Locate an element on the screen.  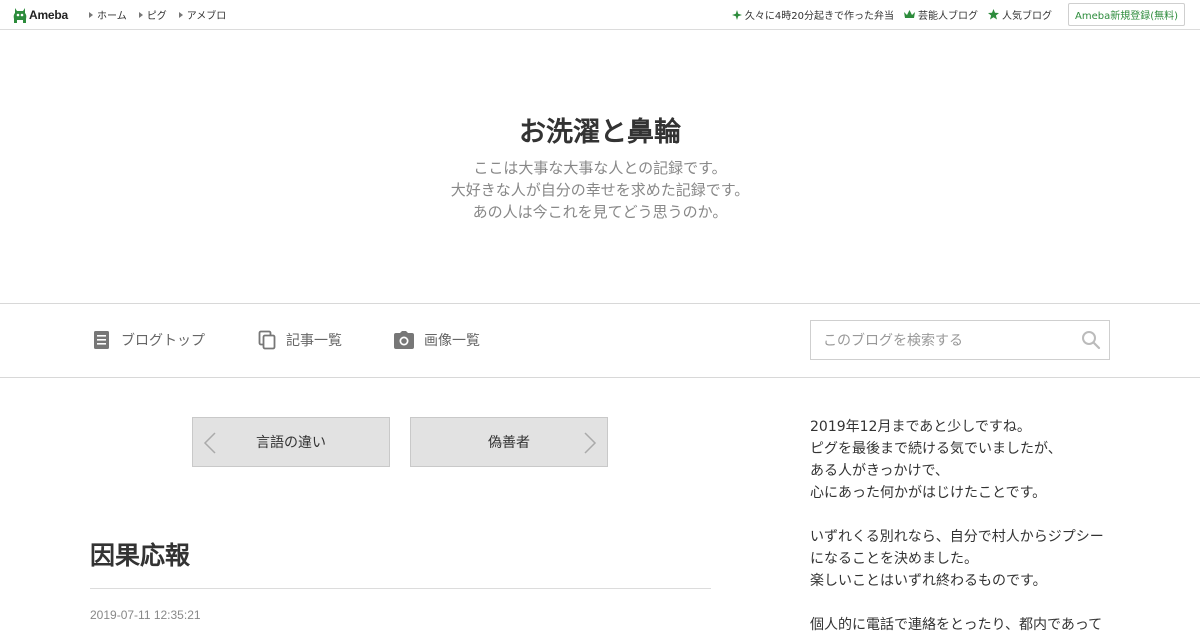
prev-article-label: 言語の違い is located at coordinates (291, 443).